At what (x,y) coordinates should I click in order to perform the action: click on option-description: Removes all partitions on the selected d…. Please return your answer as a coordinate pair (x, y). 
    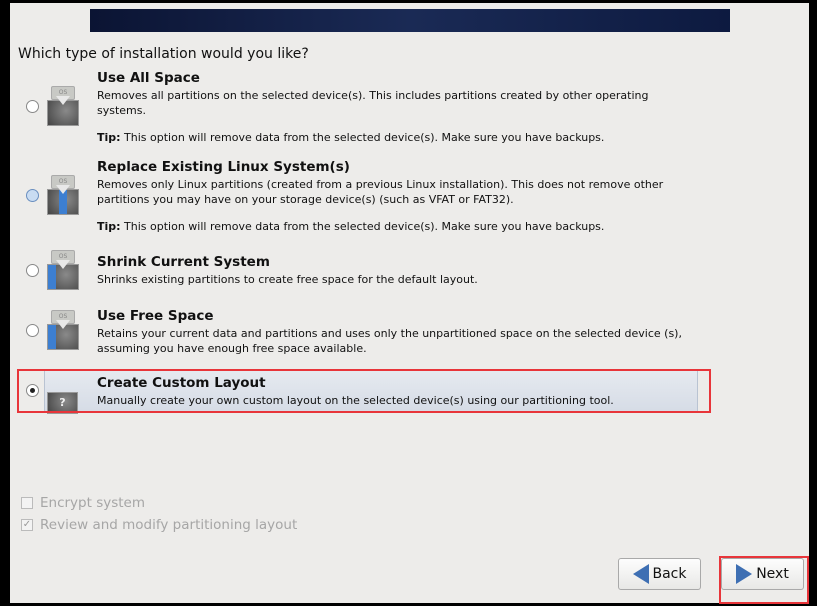
    Looking at the image, I should click on (373, 103).